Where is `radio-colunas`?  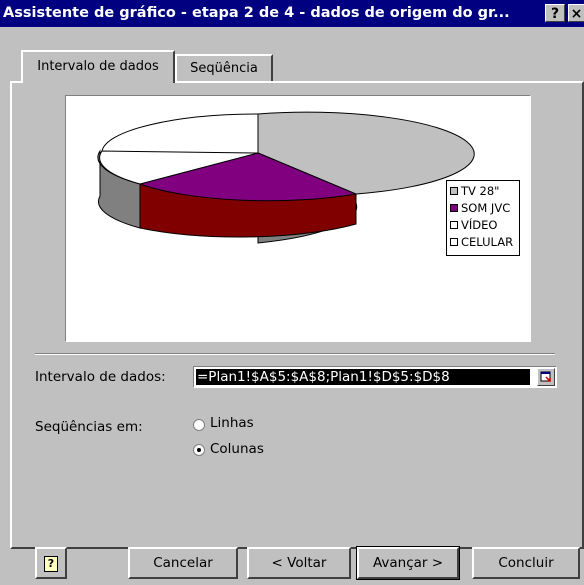 radio-colunas is located at coordinates (199, 450).